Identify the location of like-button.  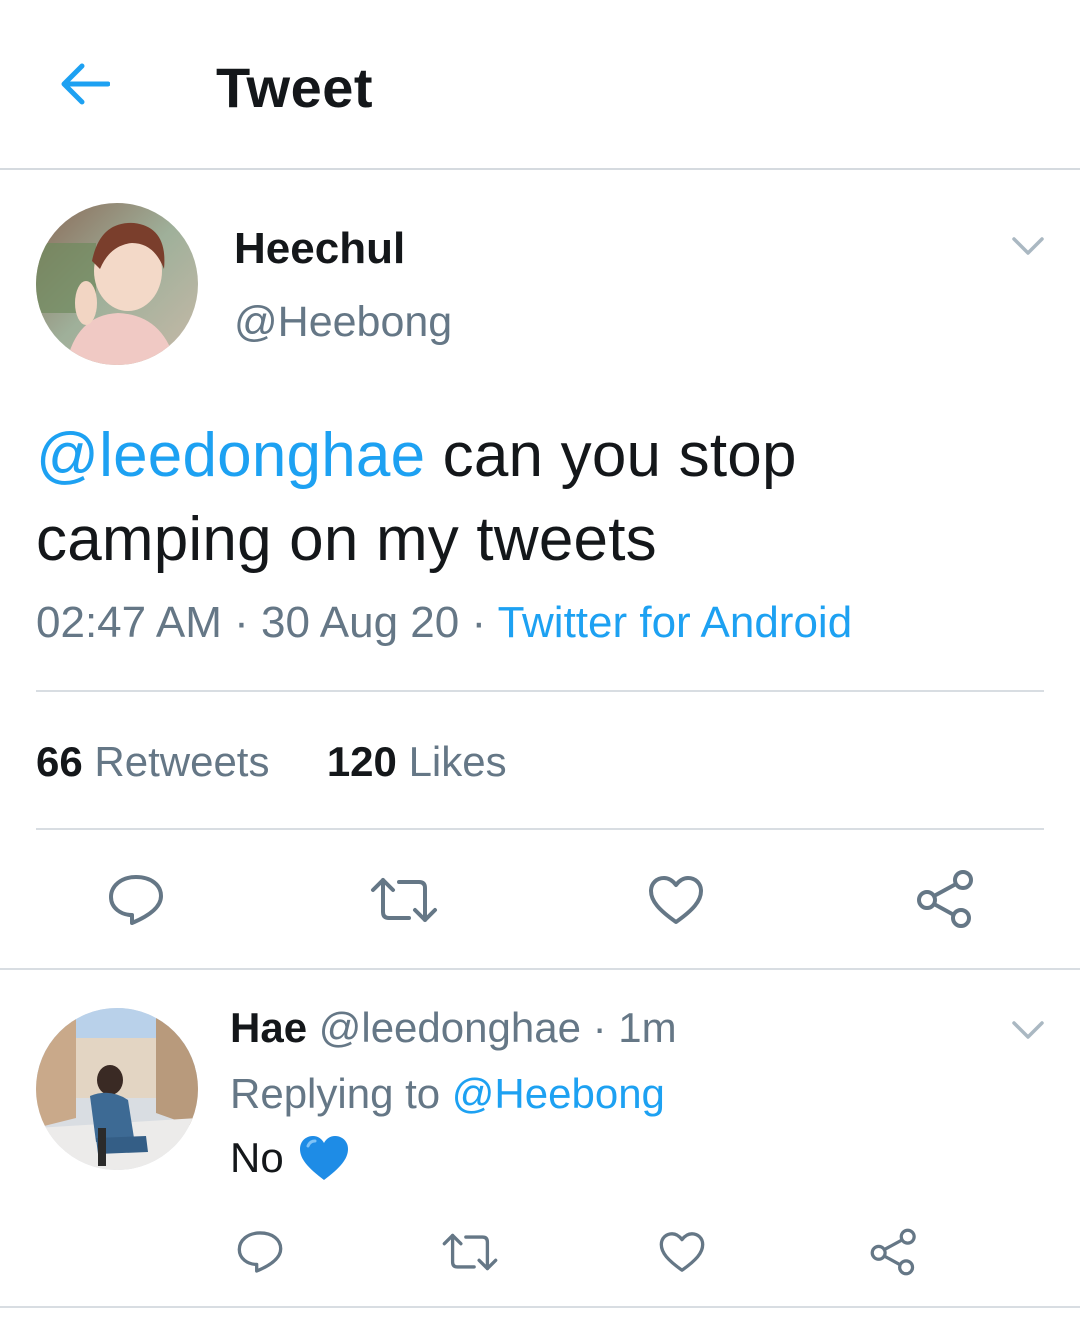
(676, 900).